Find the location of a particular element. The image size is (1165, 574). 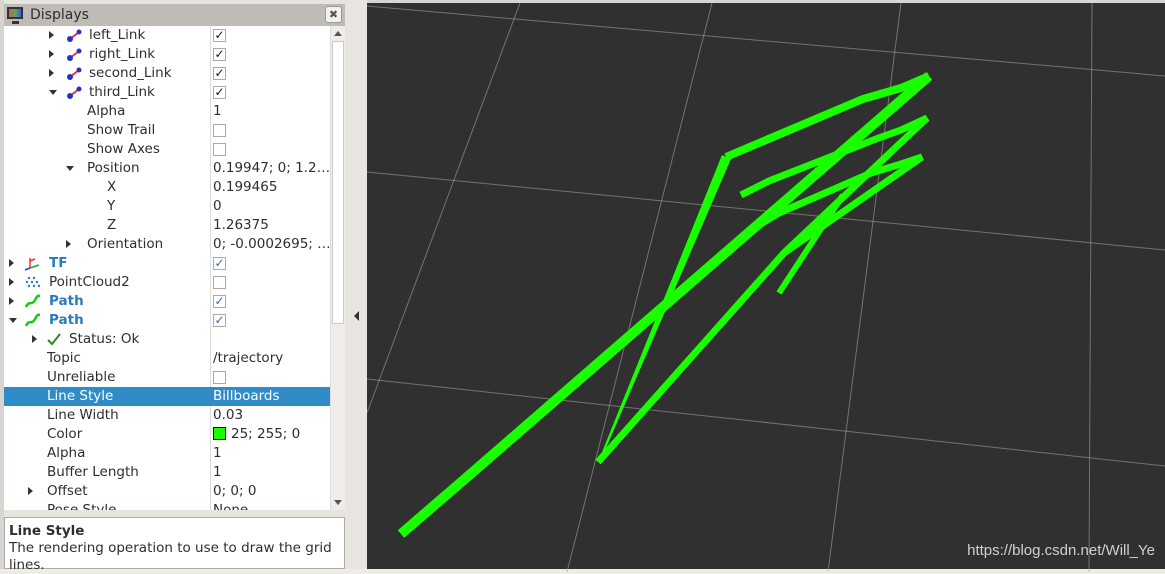

row-label: Show Axes is located at coordinates (123, 149).